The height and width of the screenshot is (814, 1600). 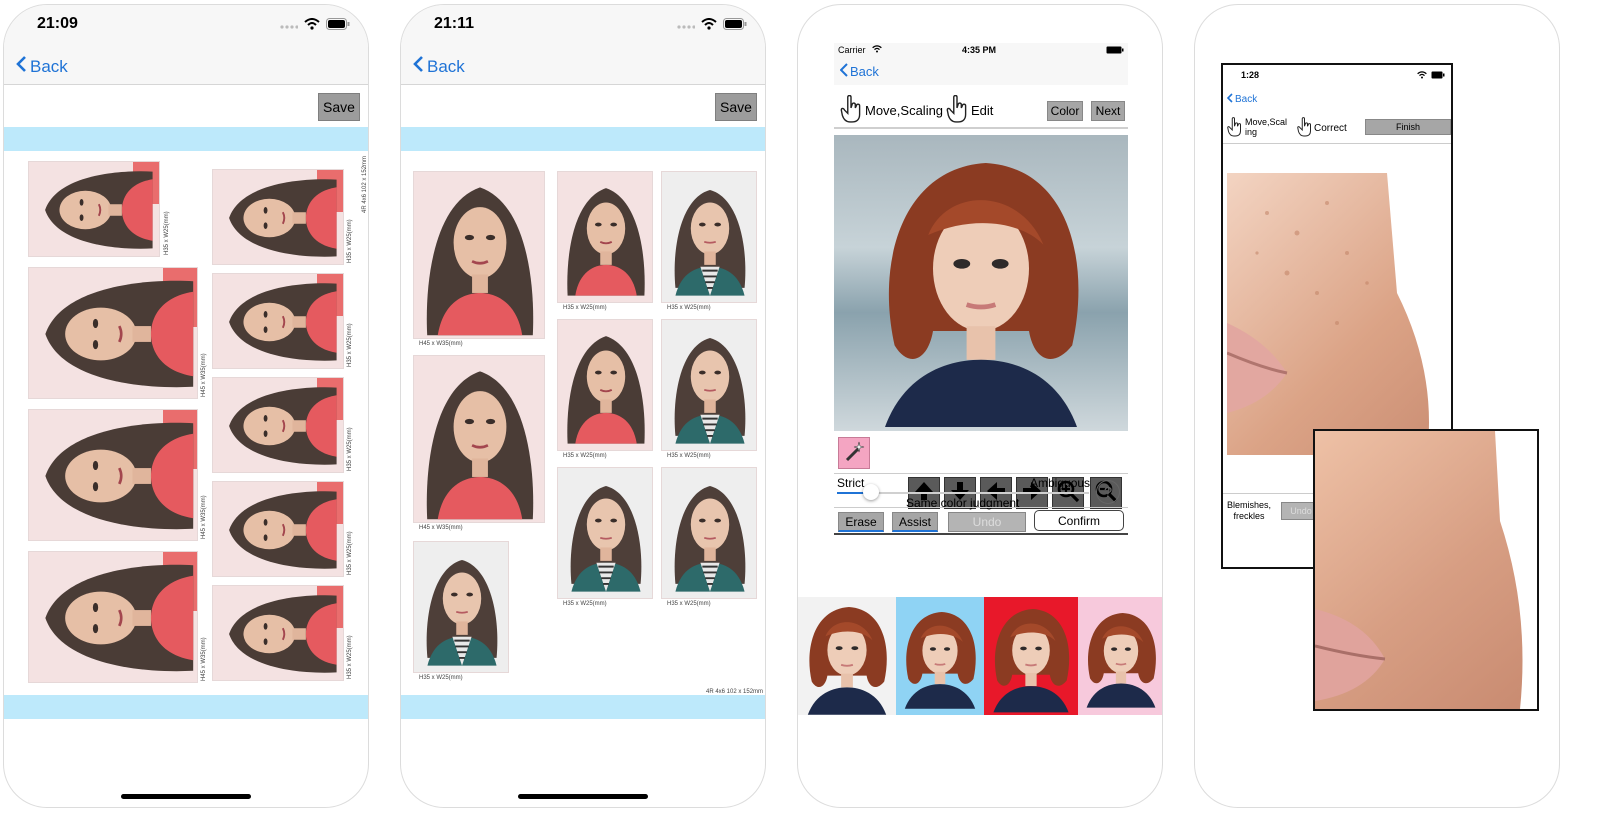 I want to click on undo-button: Undo, so click(x=987, y=522).